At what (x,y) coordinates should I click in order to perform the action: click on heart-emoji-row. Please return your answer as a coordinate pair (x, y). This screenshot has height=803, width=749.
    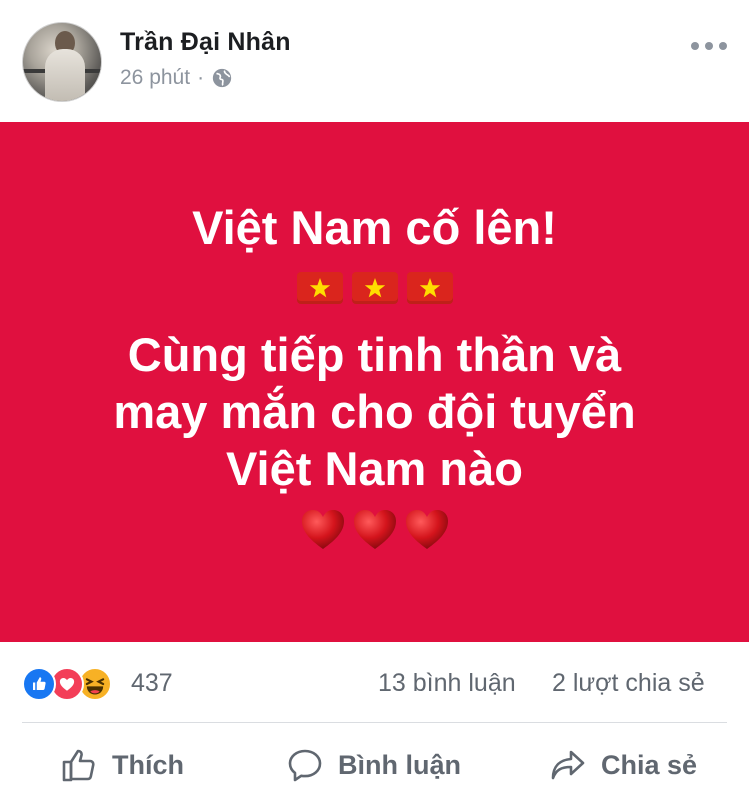
    Looking at the image, I should click on (374, 530).